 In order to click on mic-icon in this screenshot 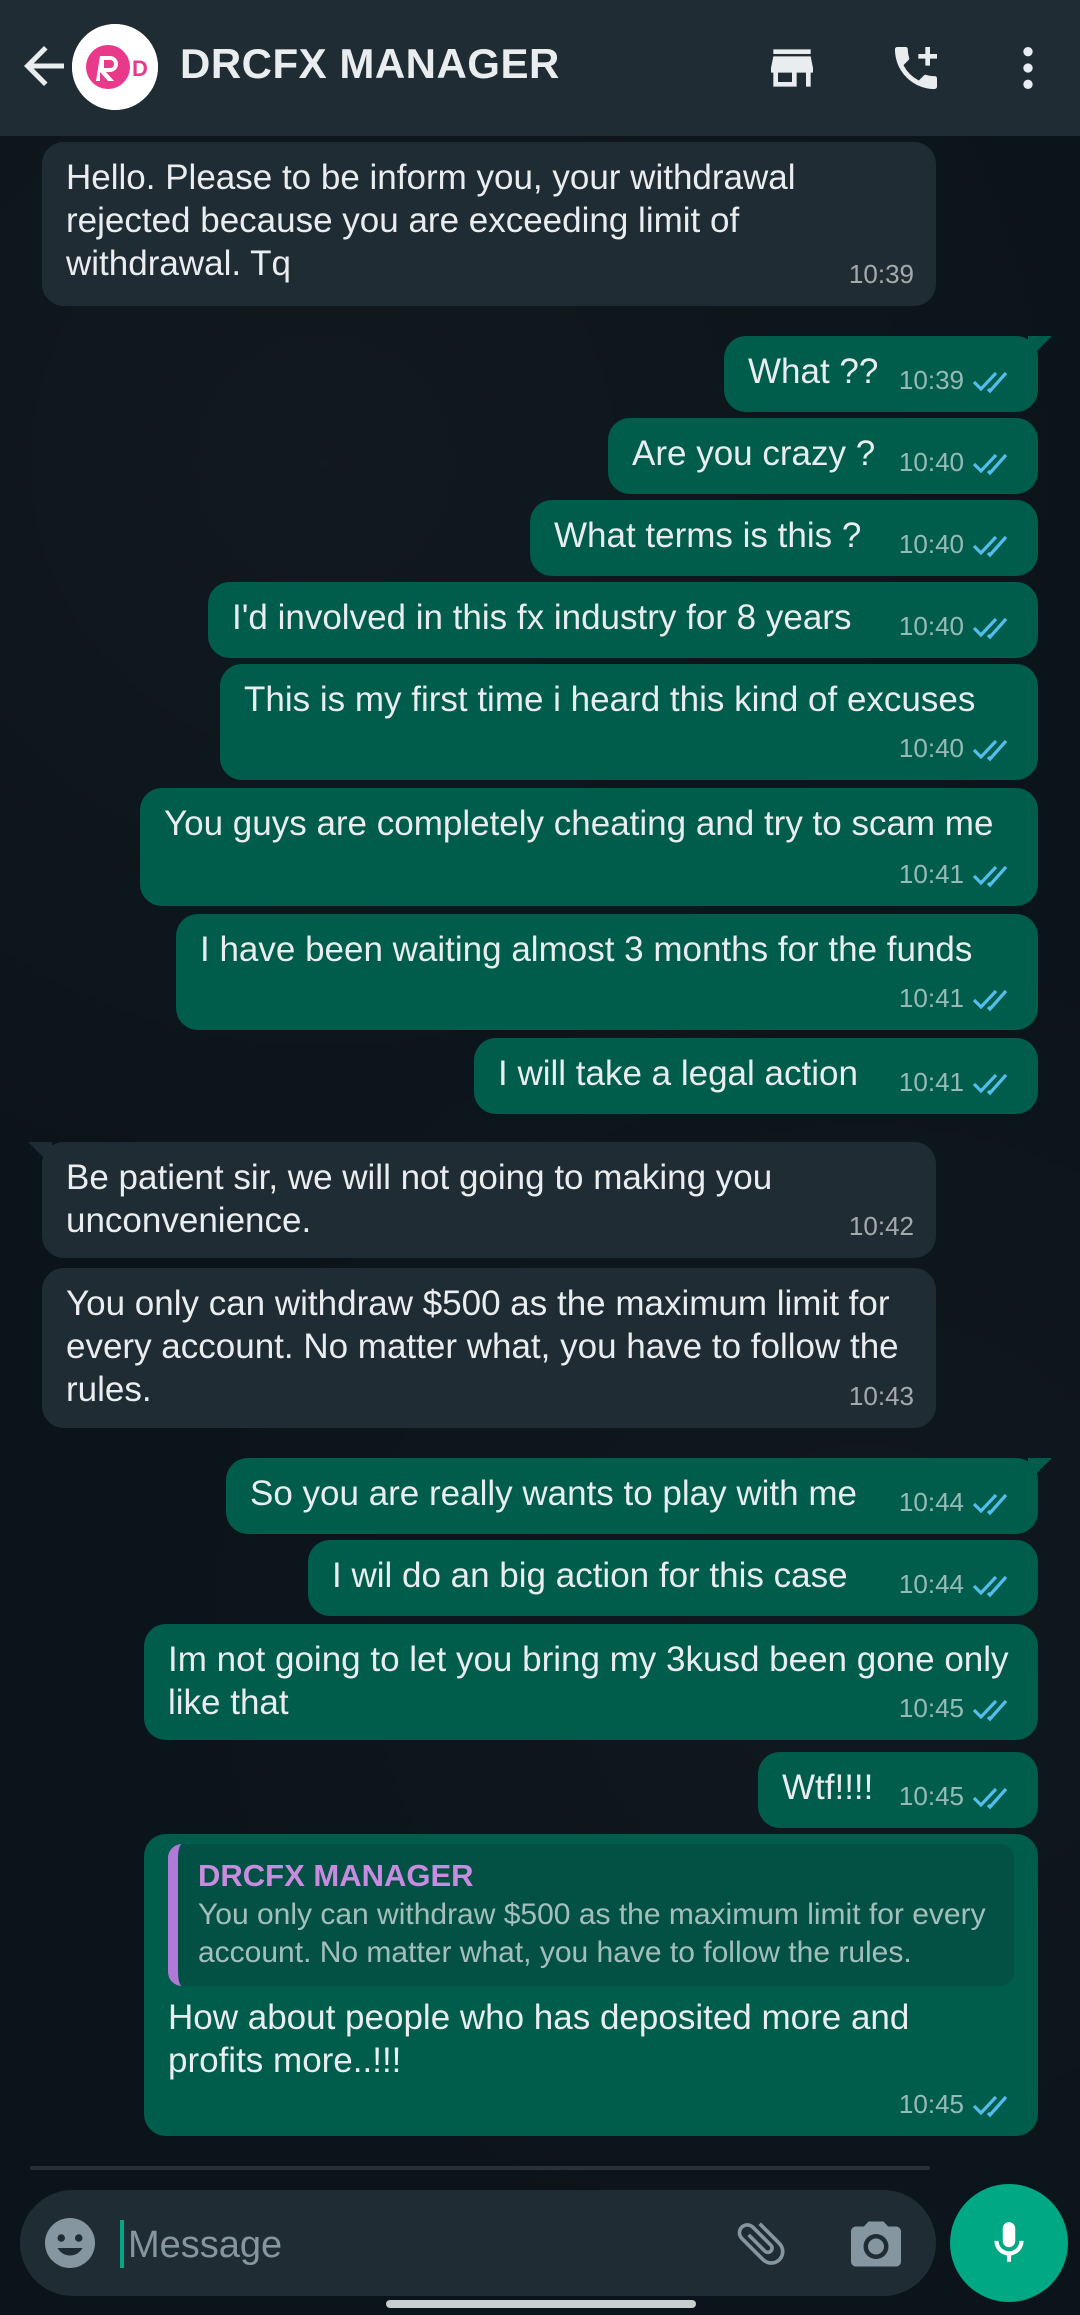, I will do `click(1009, 2242)`.